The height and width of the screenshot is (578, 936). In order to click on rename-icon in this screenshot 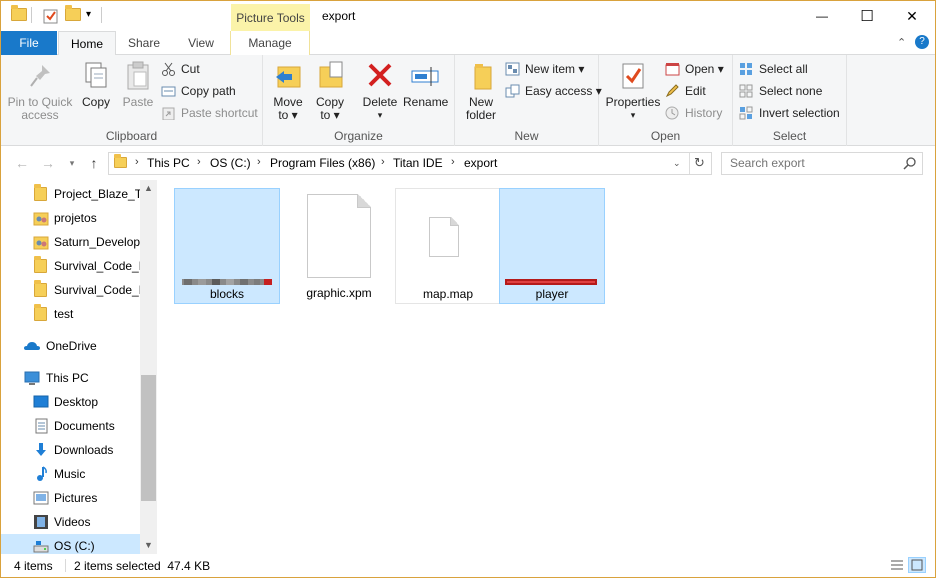, I will do `click(425, 76)`.